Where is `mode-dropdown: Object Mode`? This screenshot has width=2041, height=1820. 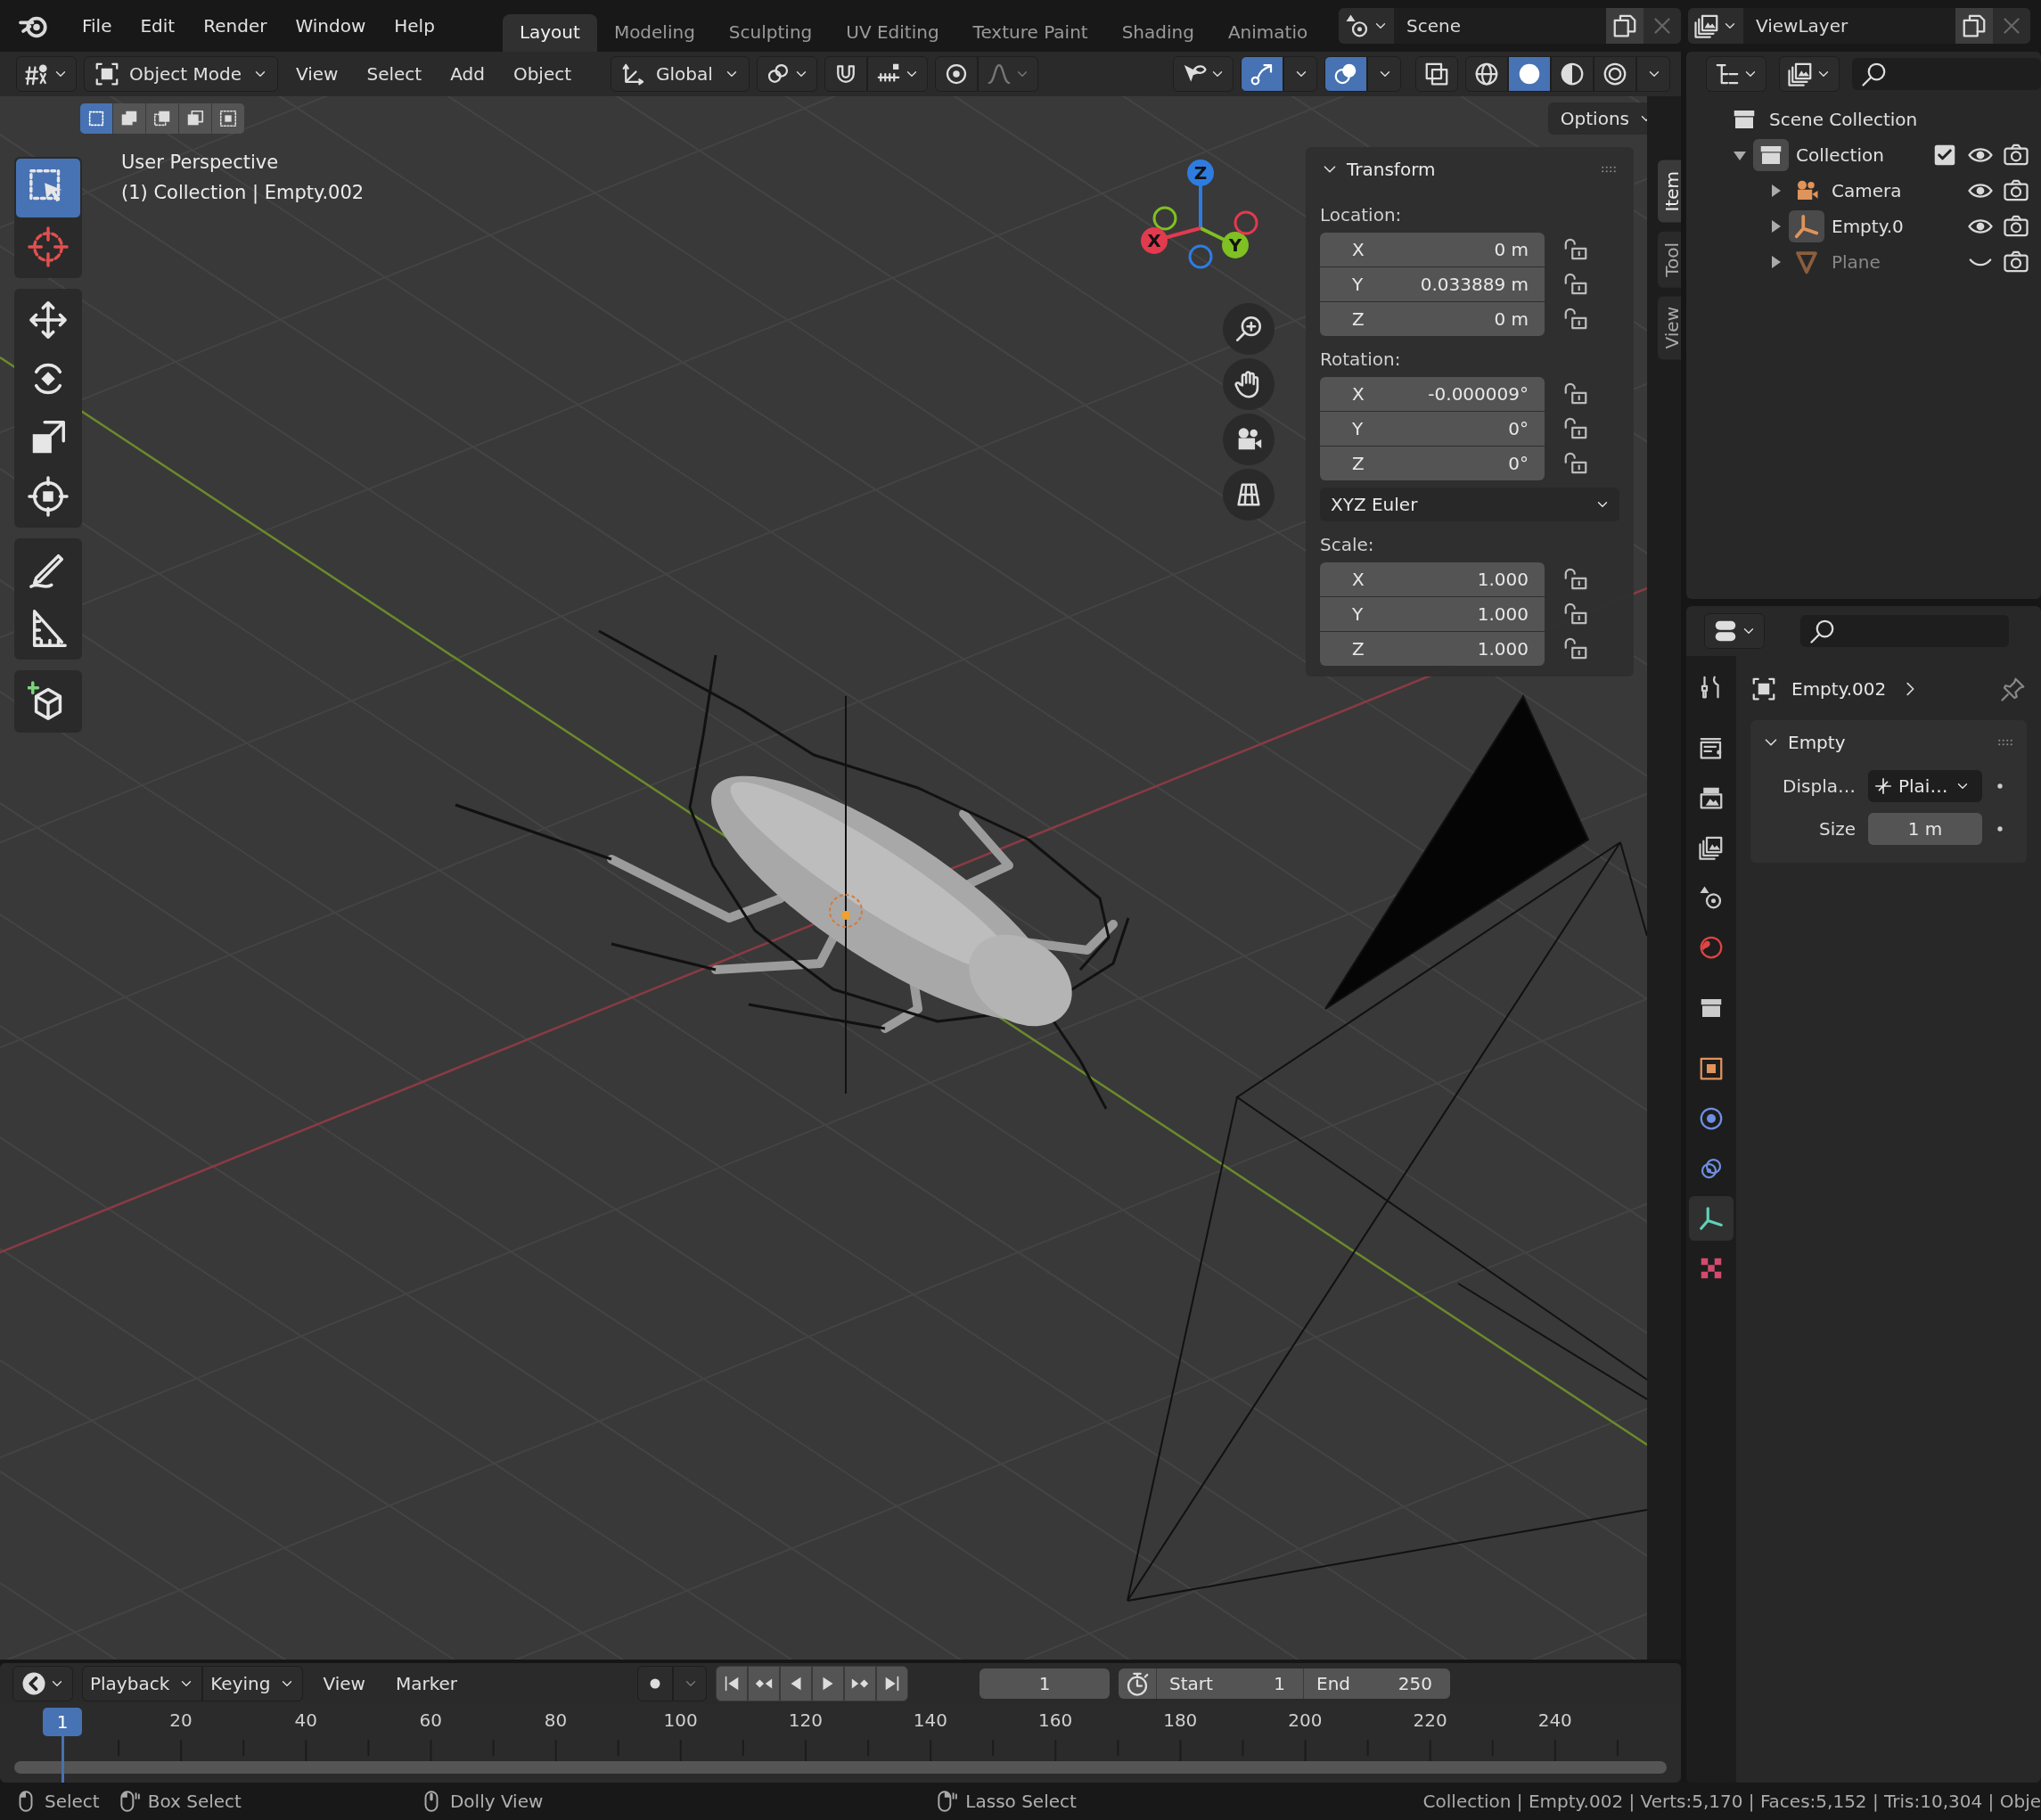
mode-dropdown: Object Mode is located at coordinates (181, 74).